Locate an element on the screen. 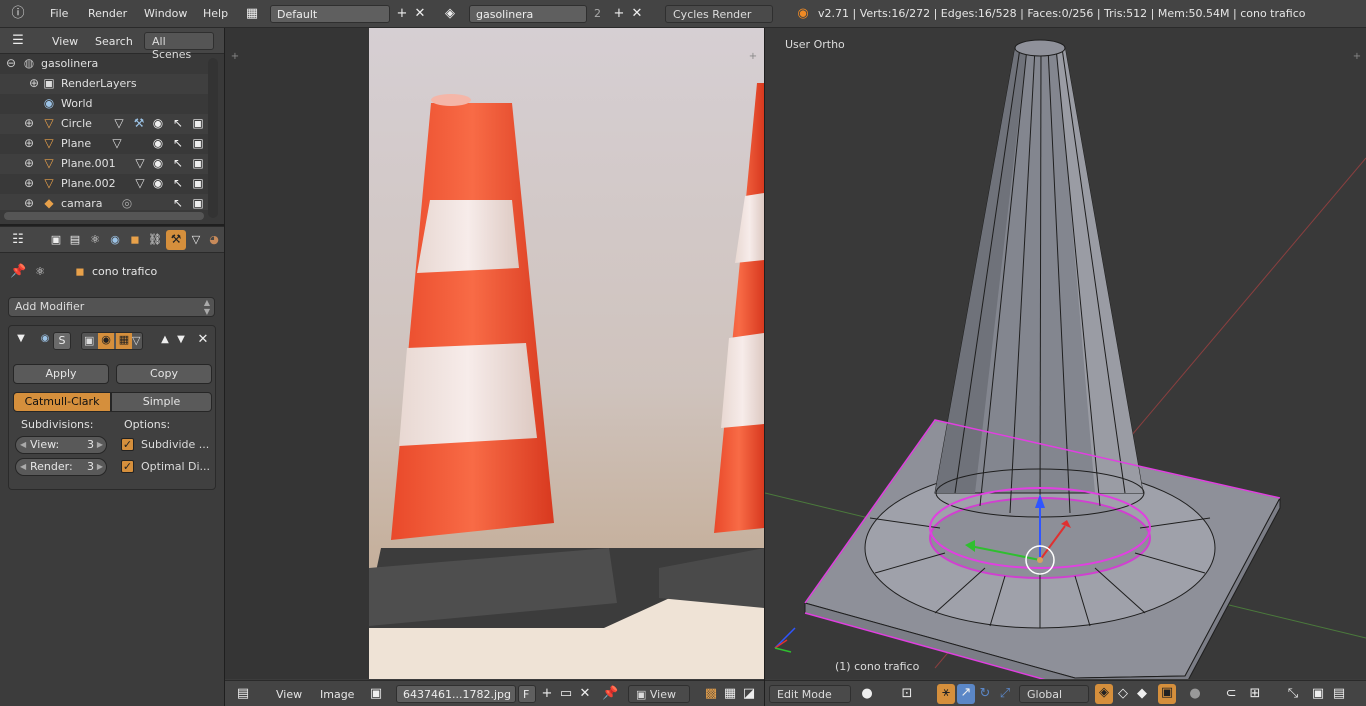 The height and width of the screenshot is (706, 1366). edge-select-icon: ◇ is located at coordinates (1123, 694).